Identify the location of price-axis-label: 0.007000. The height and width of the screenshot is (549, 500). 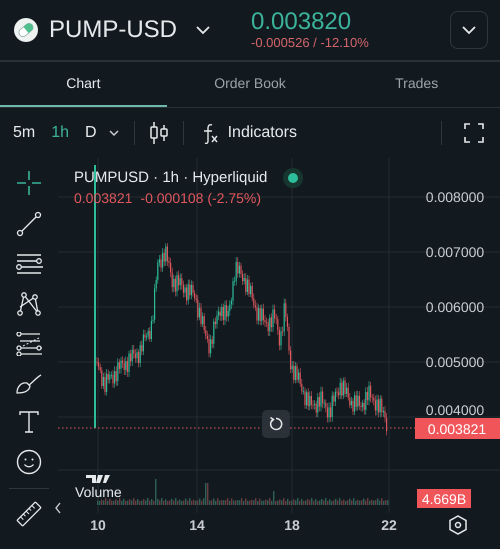
(455, 252).